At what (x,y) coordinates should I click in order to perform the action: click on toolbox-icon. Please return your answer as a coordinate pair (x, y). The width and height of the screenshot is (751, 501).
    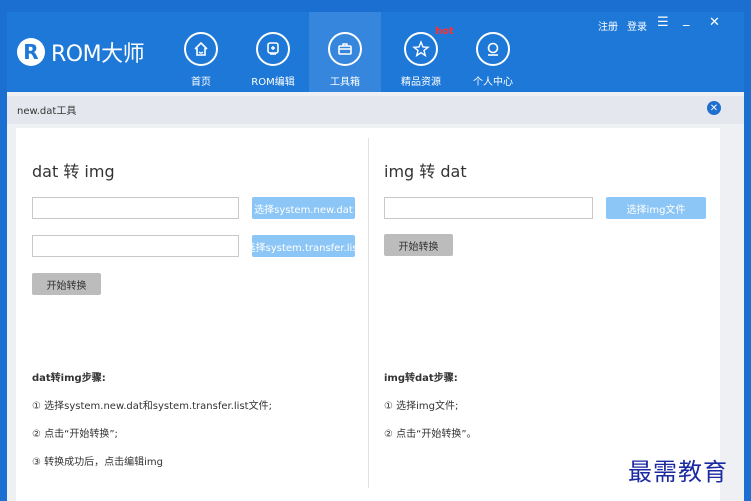
    Looking at the image, I should click on (345, 49).